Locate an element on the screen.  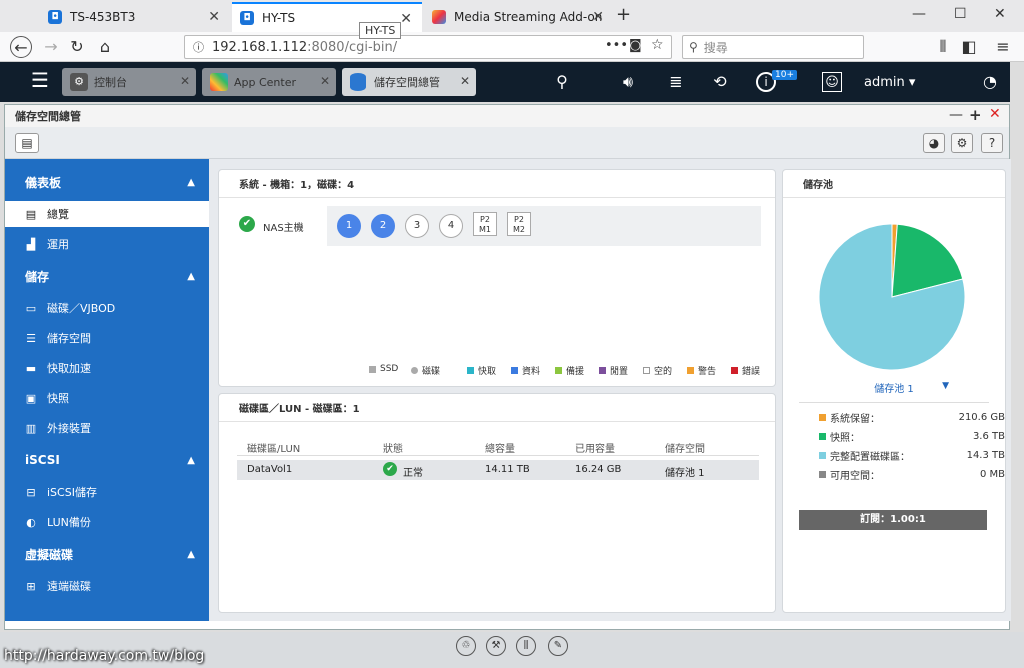
window-maximize-icon: + is located at coordinates (975, 115).